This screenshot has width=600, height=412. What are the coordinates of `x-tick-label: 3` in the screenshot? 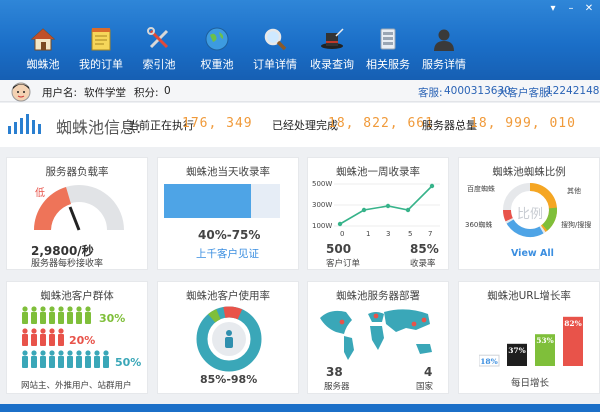 It's located at (388, 234).